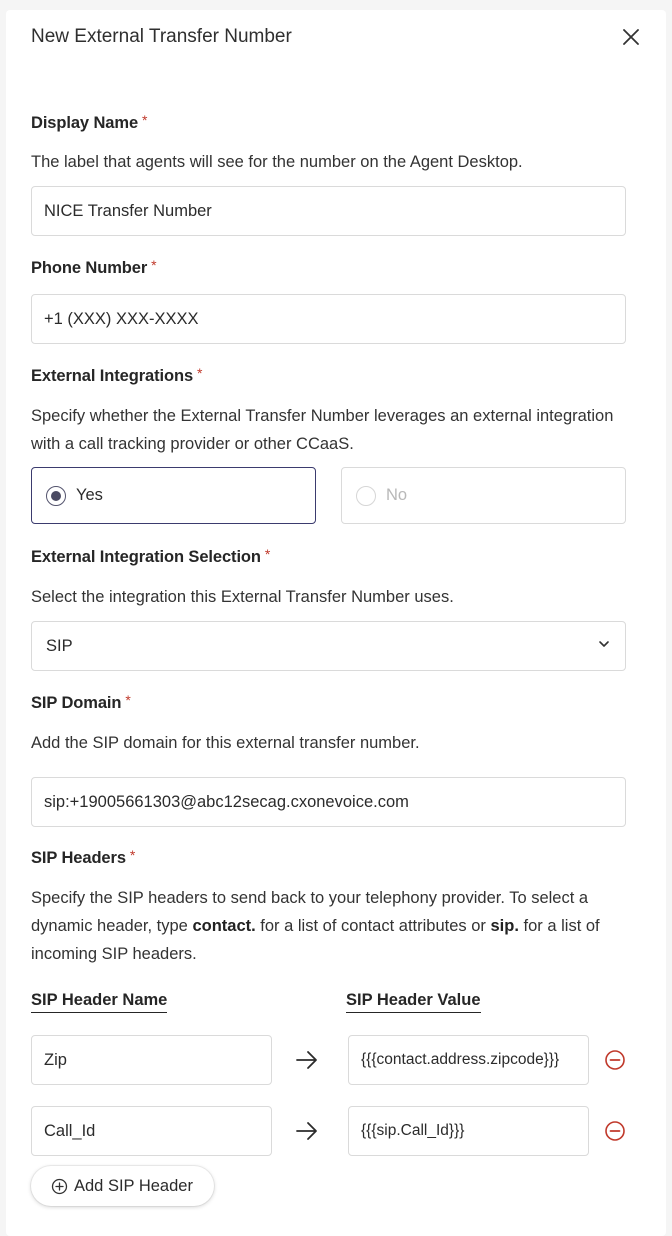 Image resolution: width=672 pixels, height=1236 pixels. I want to click on phone-number-label: Phone Number, so click(89, 268).